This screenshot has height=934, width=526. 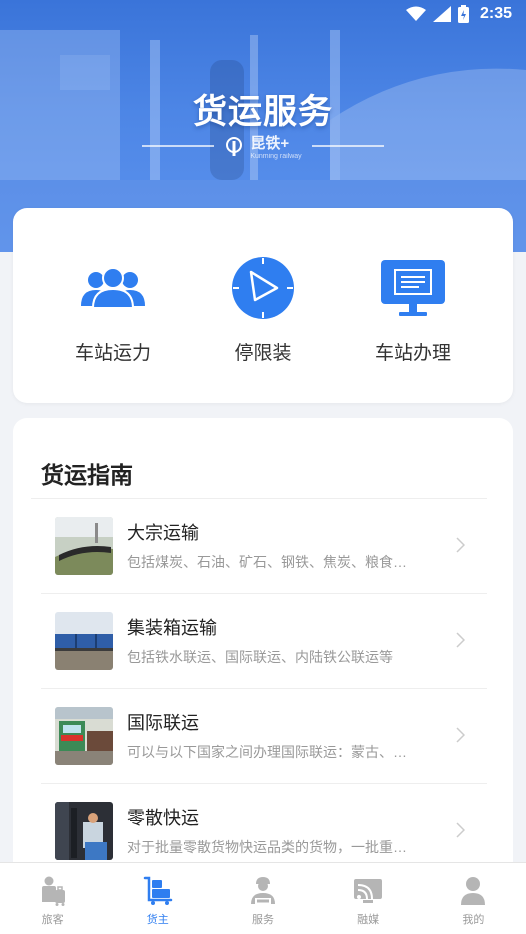 I want to click on brand-name: 昆铁, so click(x=265, y=143).